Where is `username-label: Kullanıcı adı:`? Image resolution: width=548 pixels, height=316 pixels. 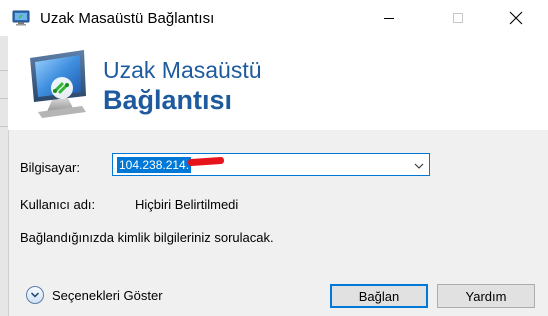 username-label: Kullanıcı adı: is located at coordinates (58, 204).